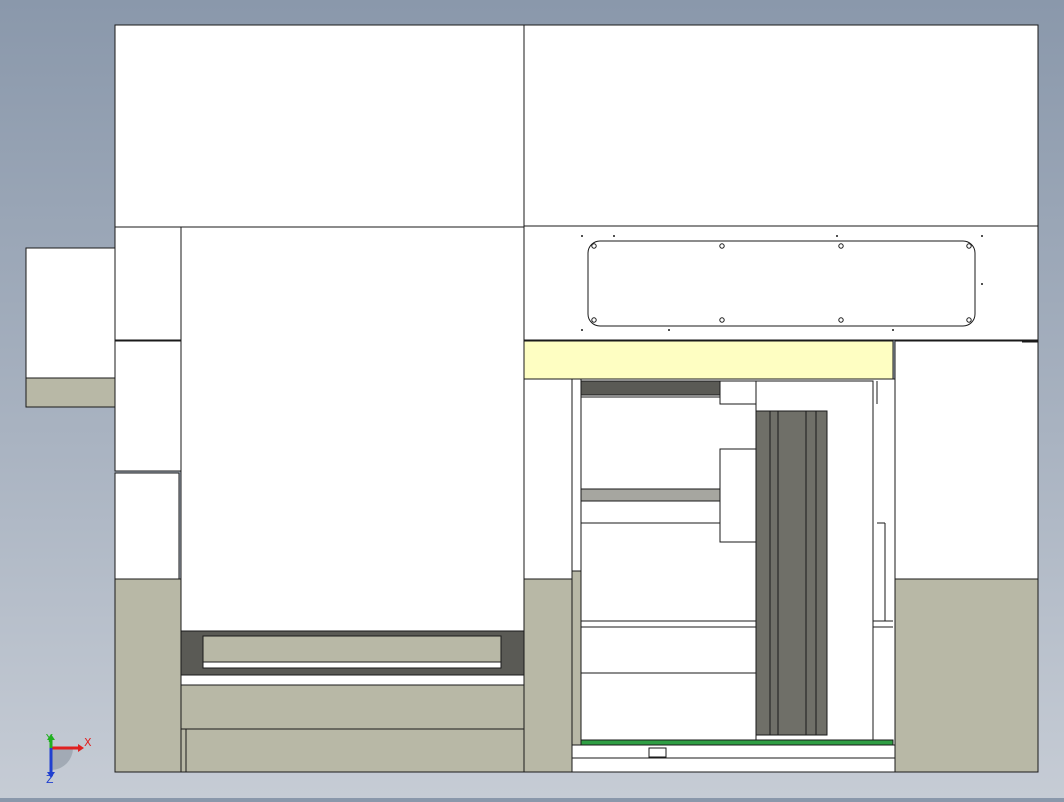  Describe the element at coordinates (650, 396) in the screenshot. I see `top-rail-light` at that location.